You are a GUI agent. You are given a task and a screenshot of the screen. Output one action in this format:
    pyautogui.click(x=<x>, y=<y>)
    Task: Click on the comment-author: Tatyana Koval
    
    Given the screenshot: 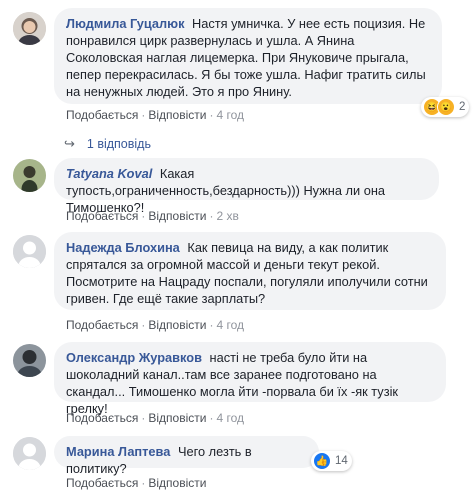 What is the action you would take?
    pyautogui.click(x=109, y=173)
    